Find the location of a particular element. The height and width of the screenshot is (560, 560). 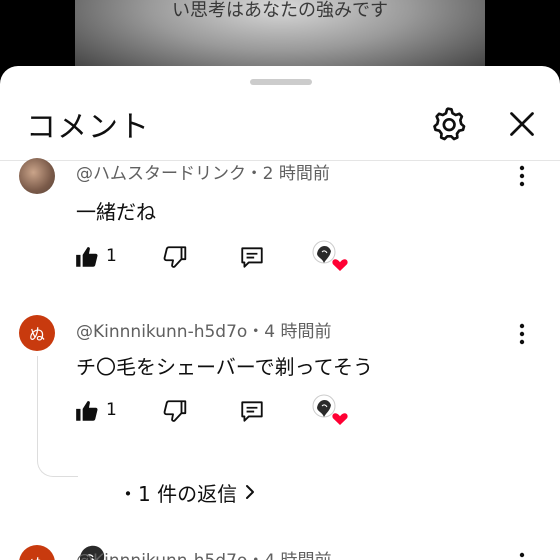

video-player-area: い思考はあなたの強みです is located at coordinates (280, 37).